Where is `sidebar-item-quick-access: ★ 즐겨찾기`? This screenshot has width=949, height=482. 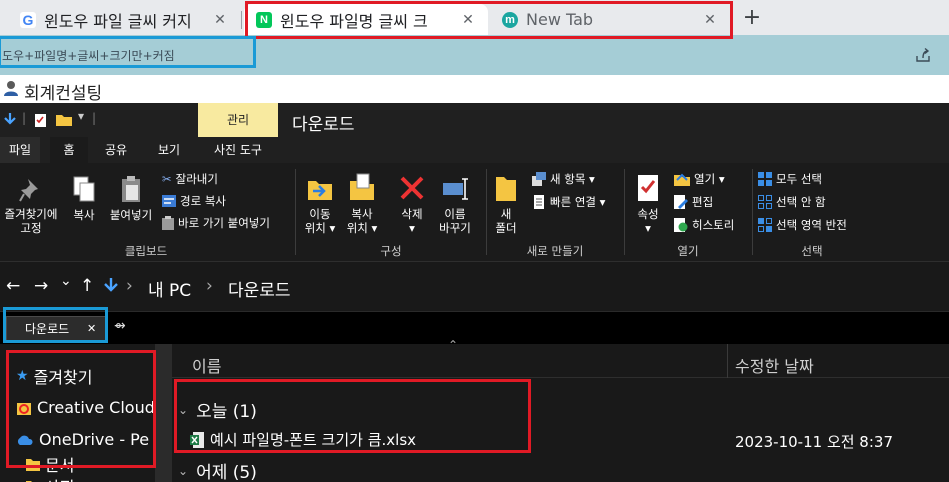 sidebar-item-quick-access: ★ 즐겨찾기 is located at coordinates (54, 376).